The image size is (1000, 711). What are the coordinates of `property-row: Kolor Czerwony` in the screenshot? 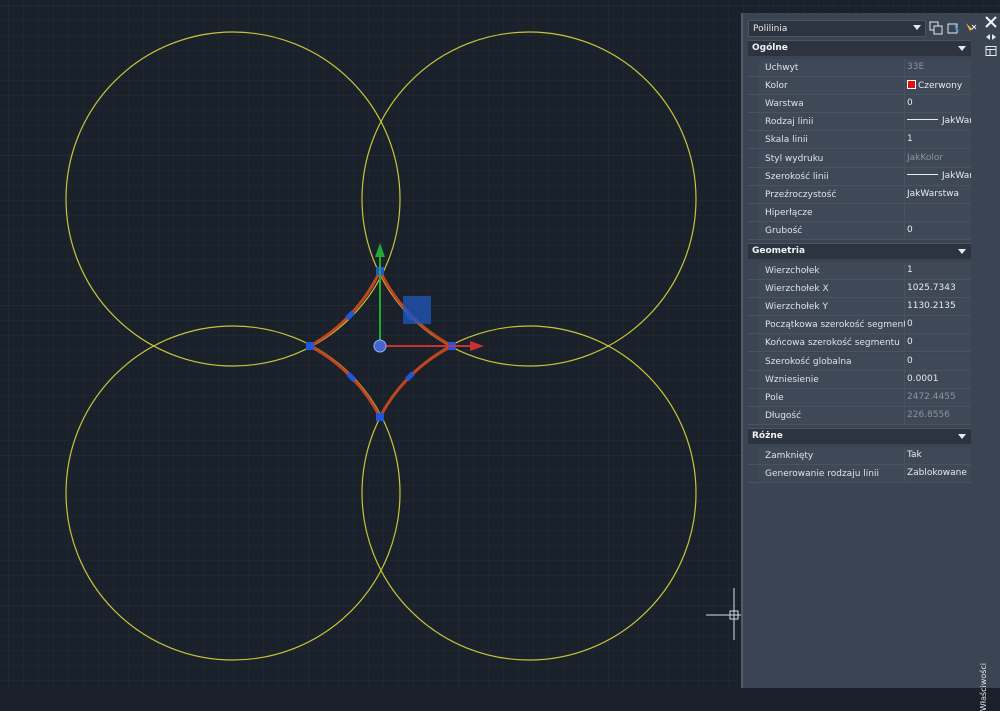 It's located at (859, 86).